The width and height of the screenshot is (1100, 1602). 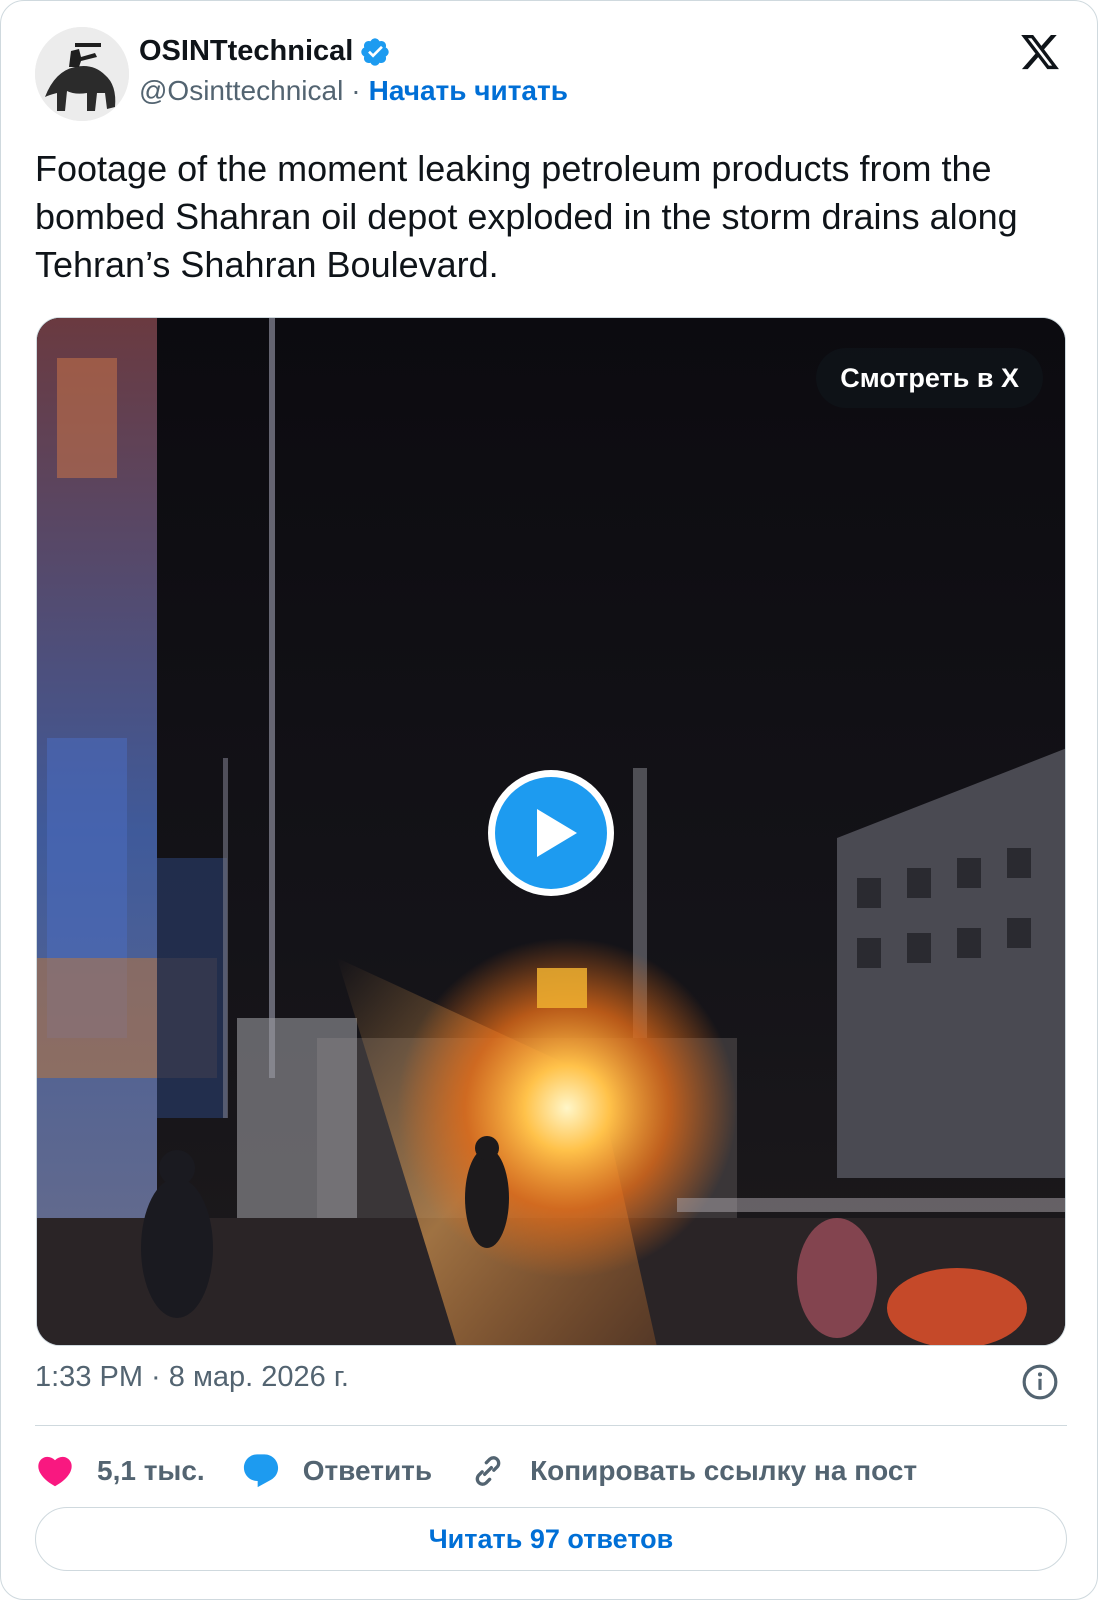 What do you see at coordinates (929, 378) in the screenshot?
I see `watch-on-x-button: Смотреть в X` at bounding box center [929, 378].